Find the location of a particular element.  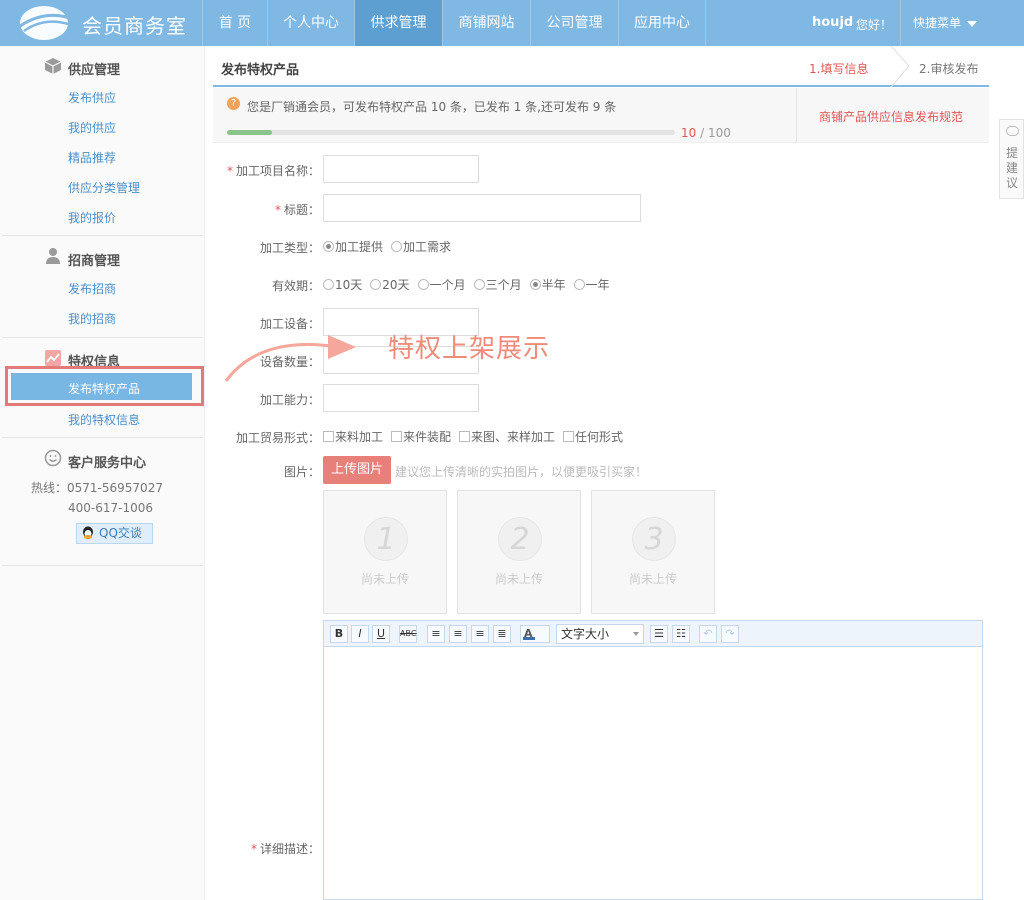

nav-apps: 应用中心 is located at coordinates (662, 23).